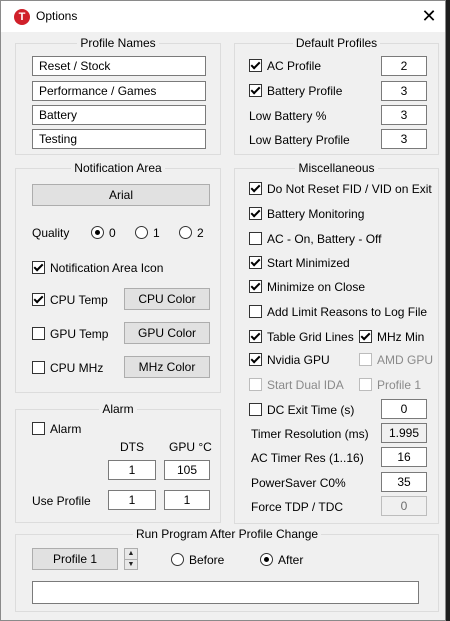 Image resolution: width=450 pixels, height=621 pixels. I want to click on ac-profile-checkbox: AC Profile, so click(285, 66).